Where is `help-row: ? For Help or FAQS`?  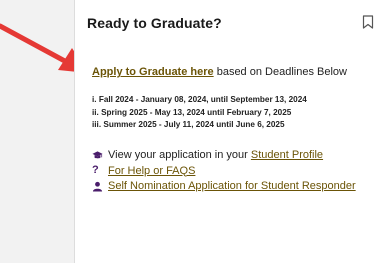 help-row: ? For Help or FAQS is located at coordinates (237, 172).